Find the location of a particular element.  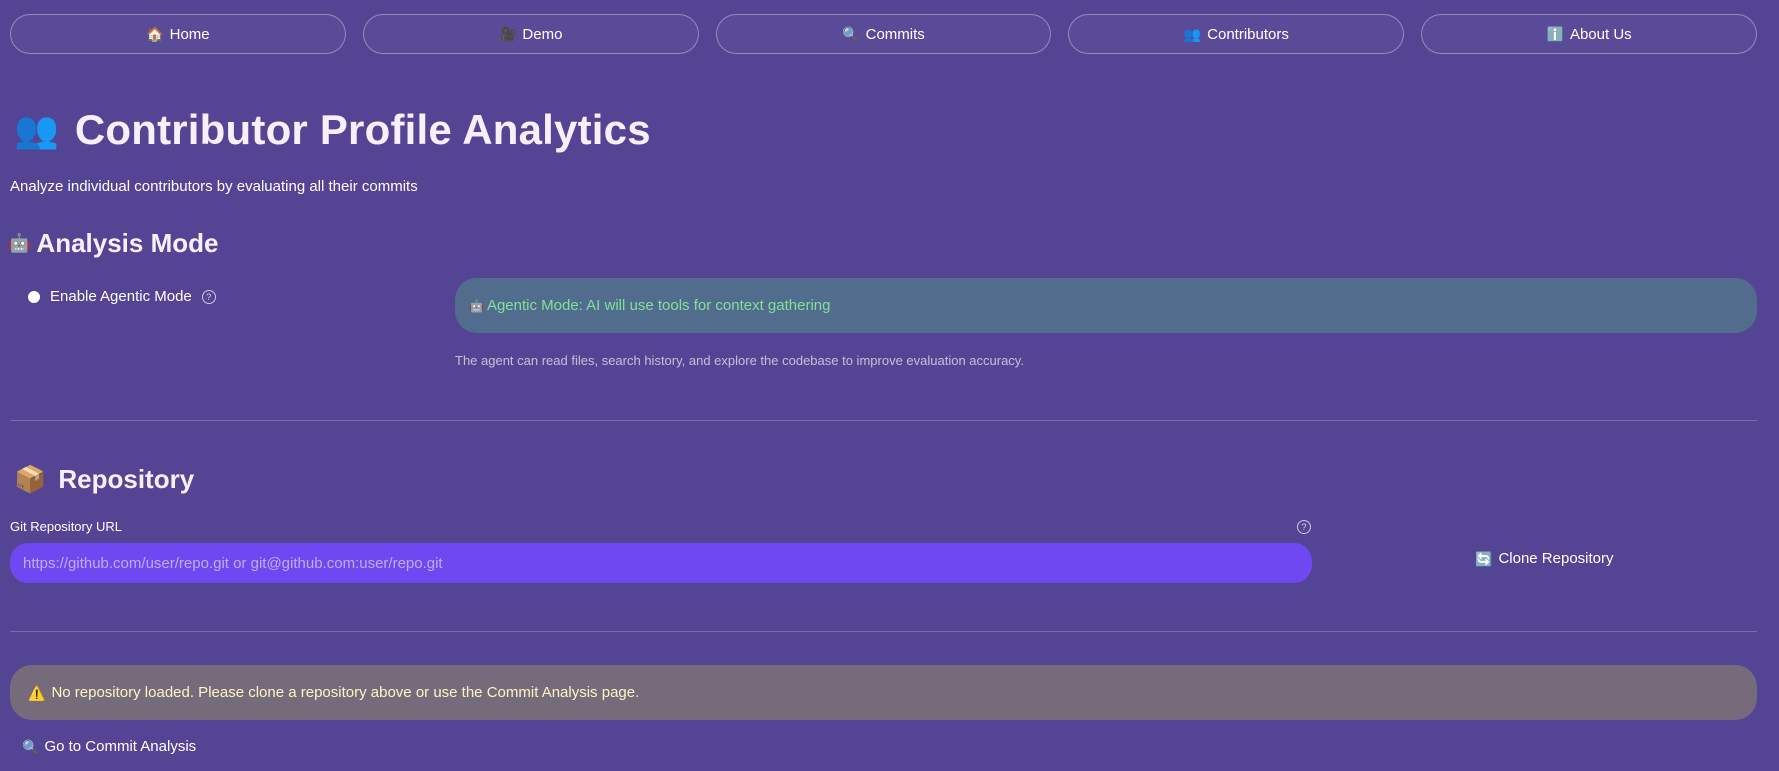

repository-heading: 📦 Repository is located at coordinates (104, 479).